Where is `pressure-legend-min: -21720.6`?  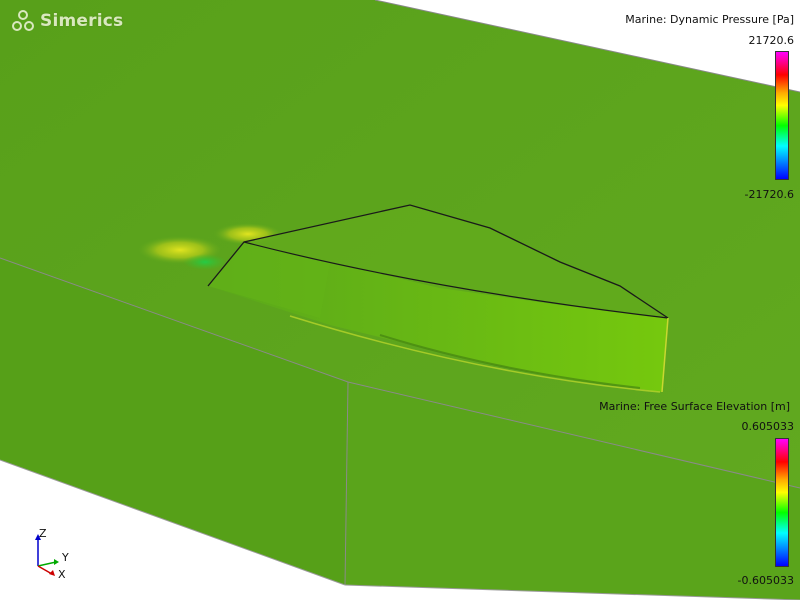
pressure-legend-min: -21720.6 is located at coordinates (769, 194).